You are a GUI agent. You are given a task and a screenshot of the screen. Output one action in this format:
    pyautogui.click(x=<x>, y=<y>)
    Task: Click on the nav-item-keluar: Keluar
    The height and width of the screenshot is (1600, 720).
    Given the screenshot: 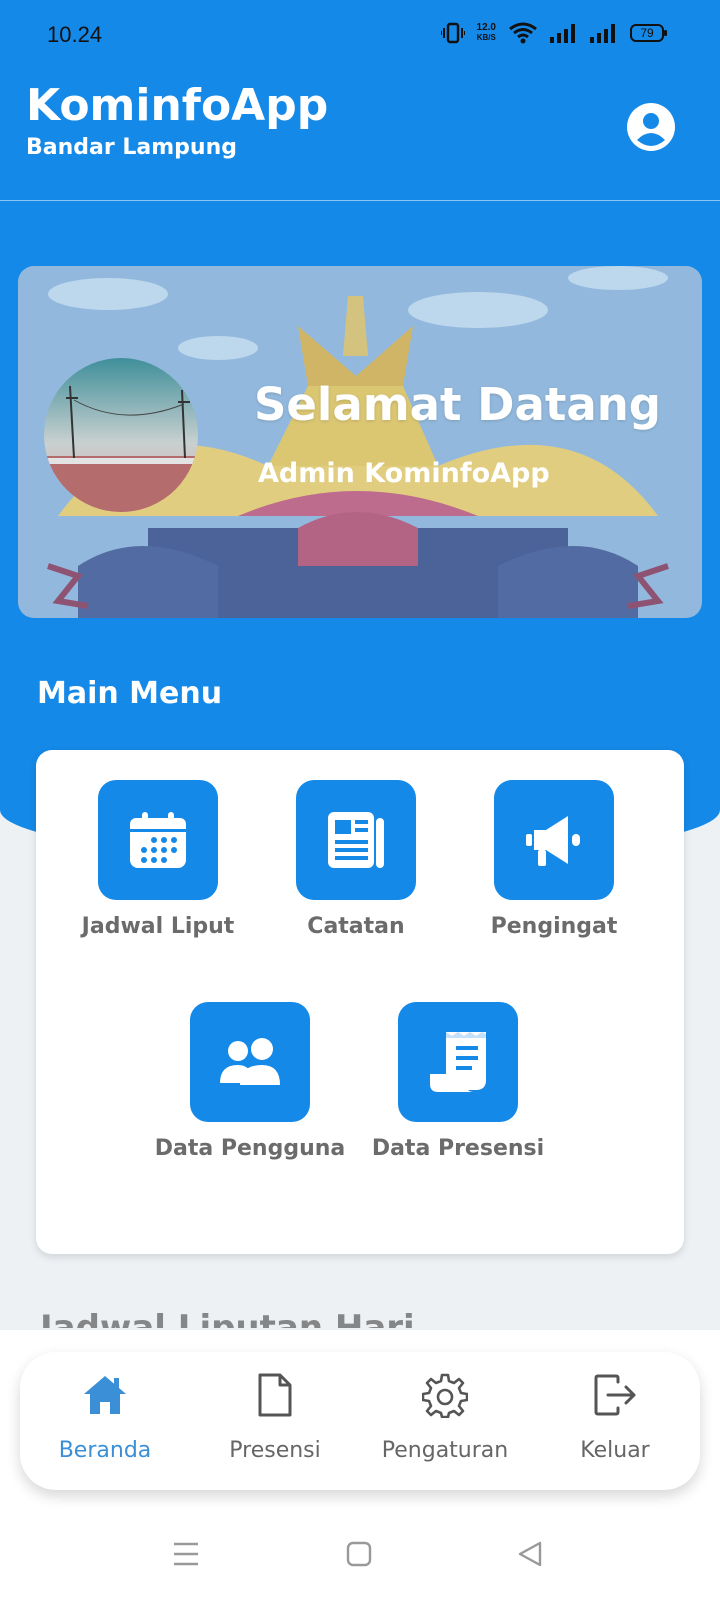 What is the action you would take?
    pyautogui.click(x=615, y=1421)
    